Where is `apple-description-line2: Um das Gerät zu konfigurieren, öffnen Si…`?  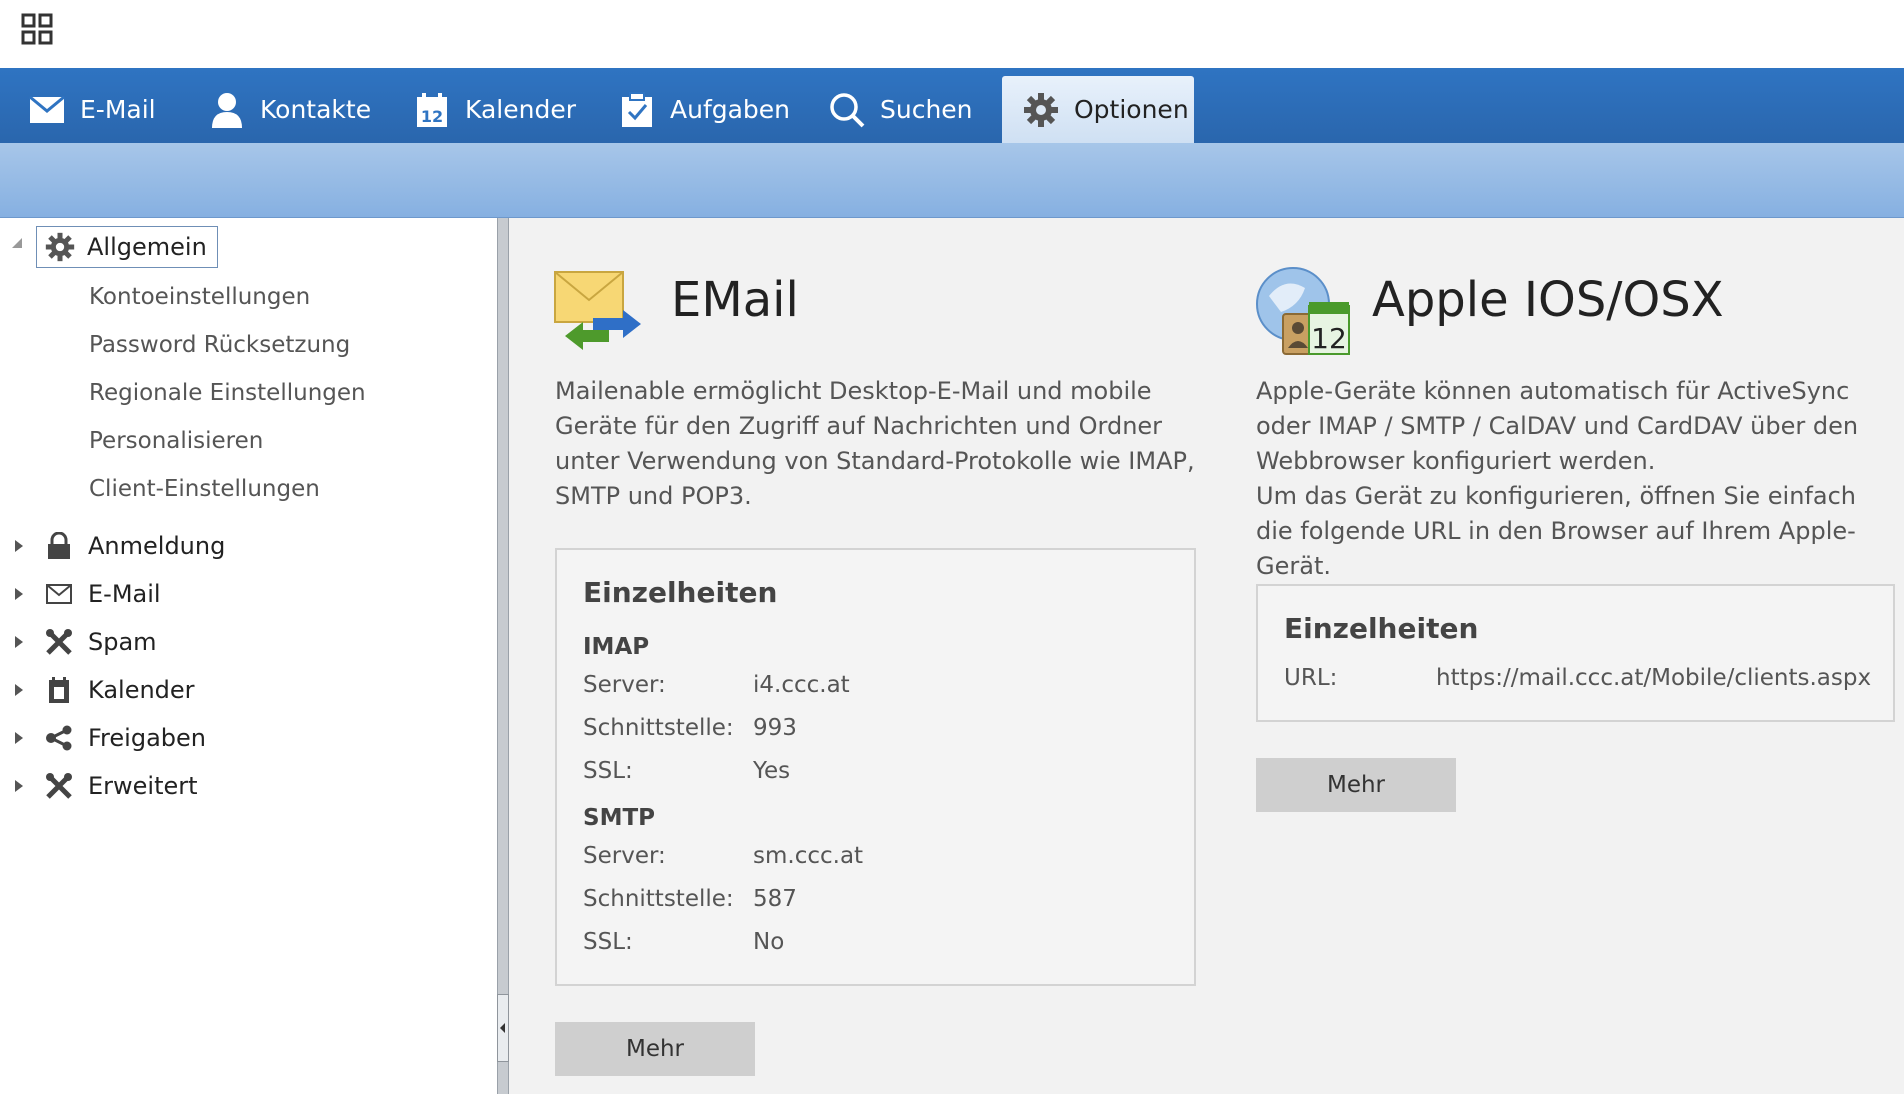
apple-description-line2: Um das Gerät zu konfigurieren, öffnen Si… is located at coordinates (1556, 531).